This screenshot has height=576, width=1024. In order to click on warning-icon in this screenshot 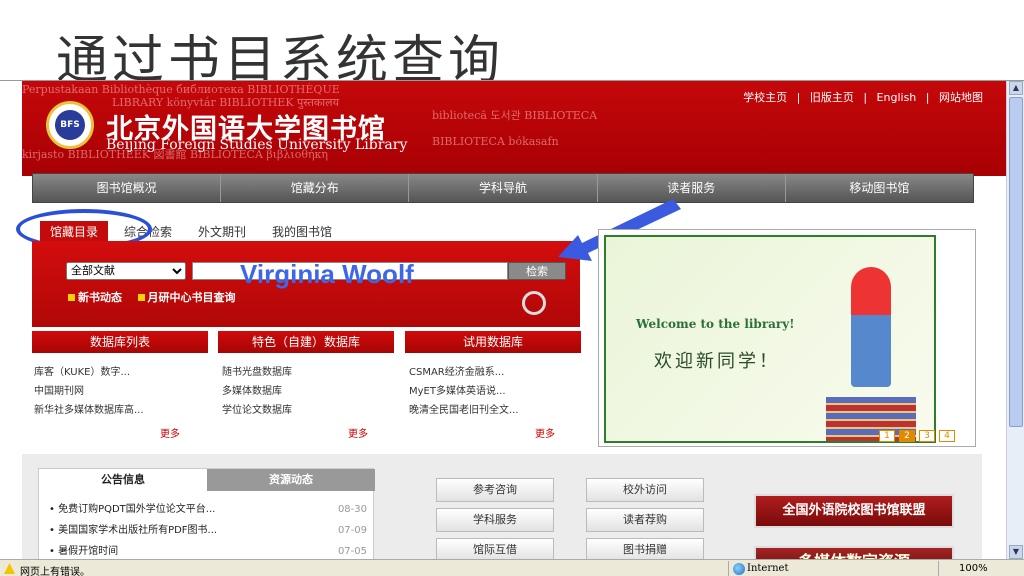, I will do `click(9, 568)`.